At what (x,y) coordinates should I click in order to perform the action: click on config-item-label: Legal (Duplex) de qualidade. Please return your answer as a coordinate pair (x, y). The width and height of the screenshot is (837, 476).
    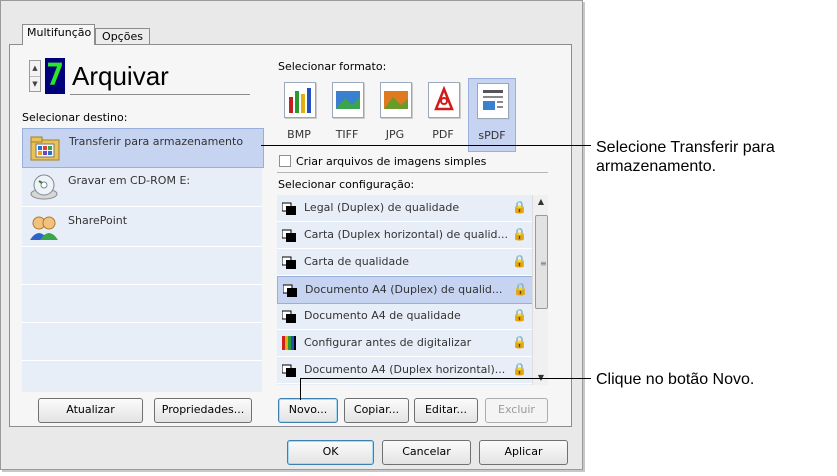
    Looking at the image, I should click on (382, 207).